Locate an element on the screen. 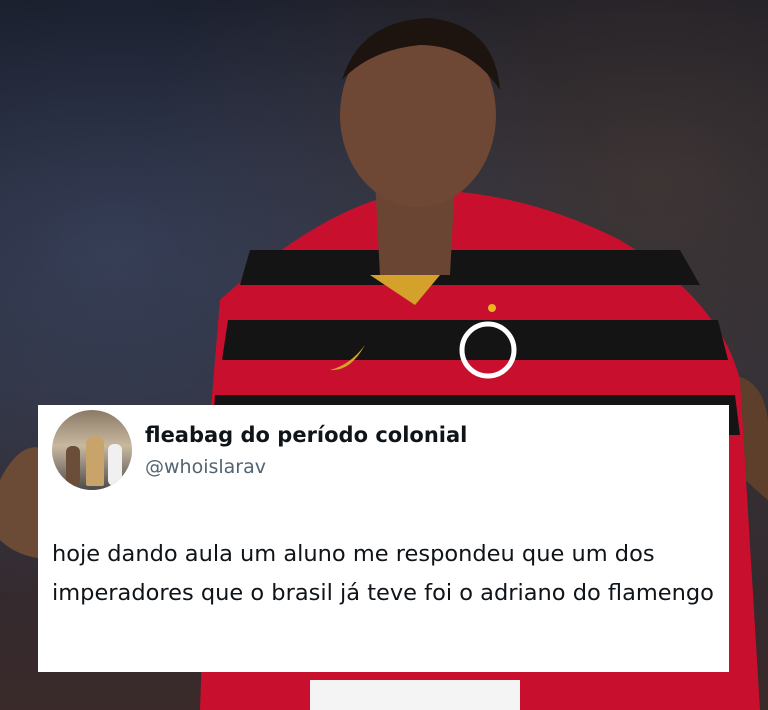 The width and height of the screenshot is (768, 710). display-name: fleabag do período colonial is located at coordinates (306, 435).